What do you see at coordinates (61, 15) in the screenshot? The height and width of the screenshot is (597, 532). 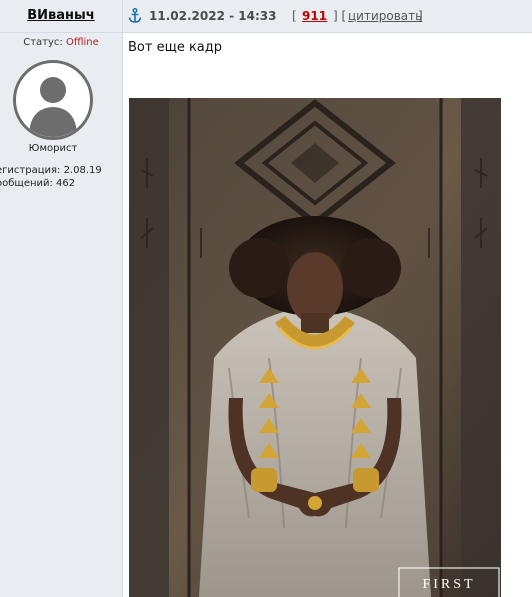 I see `author-username-link: ВИваныч` at bounding box center [61, 15].